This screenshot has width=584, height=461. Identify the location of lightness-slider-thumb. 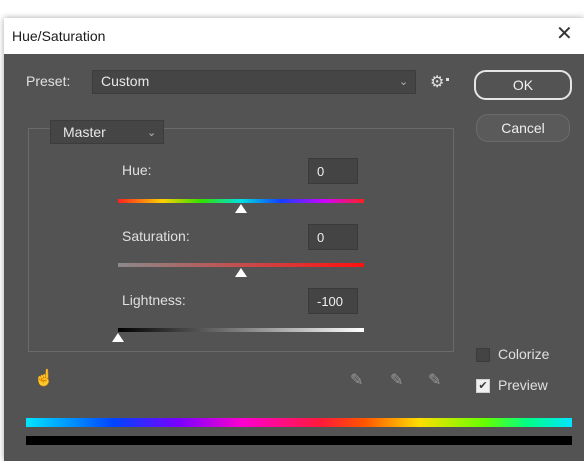
(118, 337).